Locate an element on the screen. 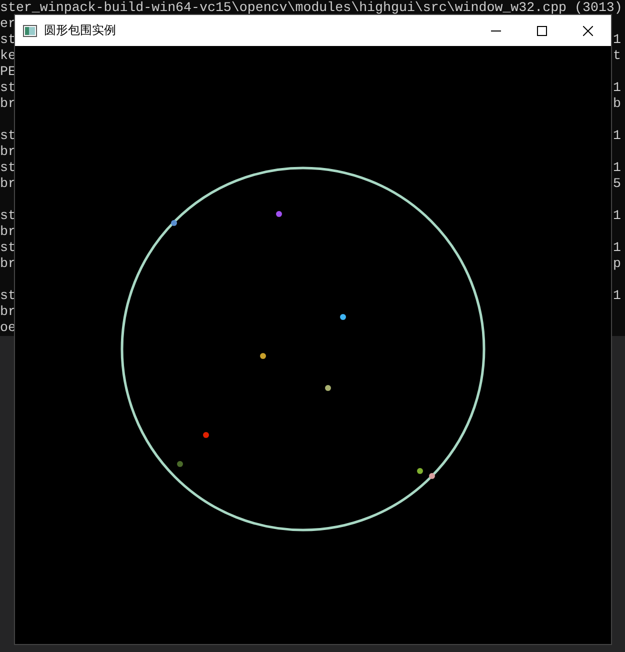  console-line: t is located at coordinates (617, 56).